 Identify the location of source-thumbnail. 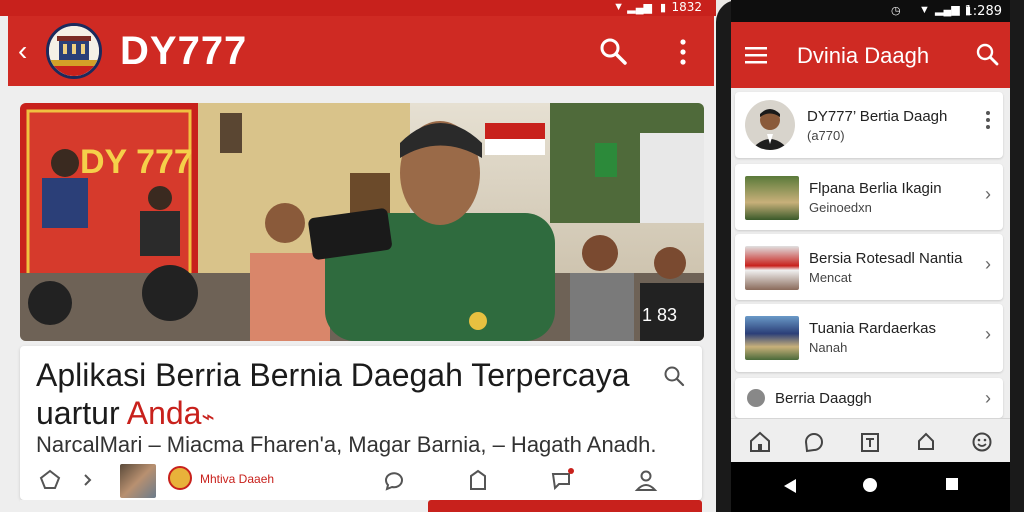
(138, 481).